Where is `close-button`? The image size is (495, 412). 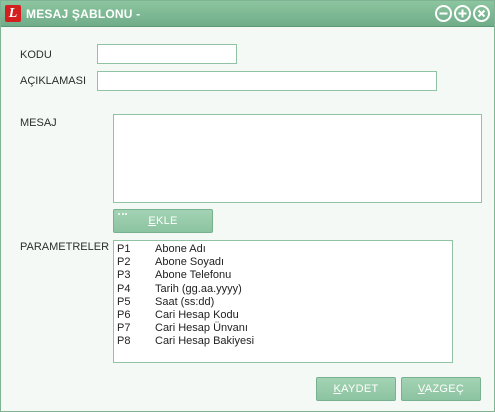
close-button is located at coordinates (481, 13).